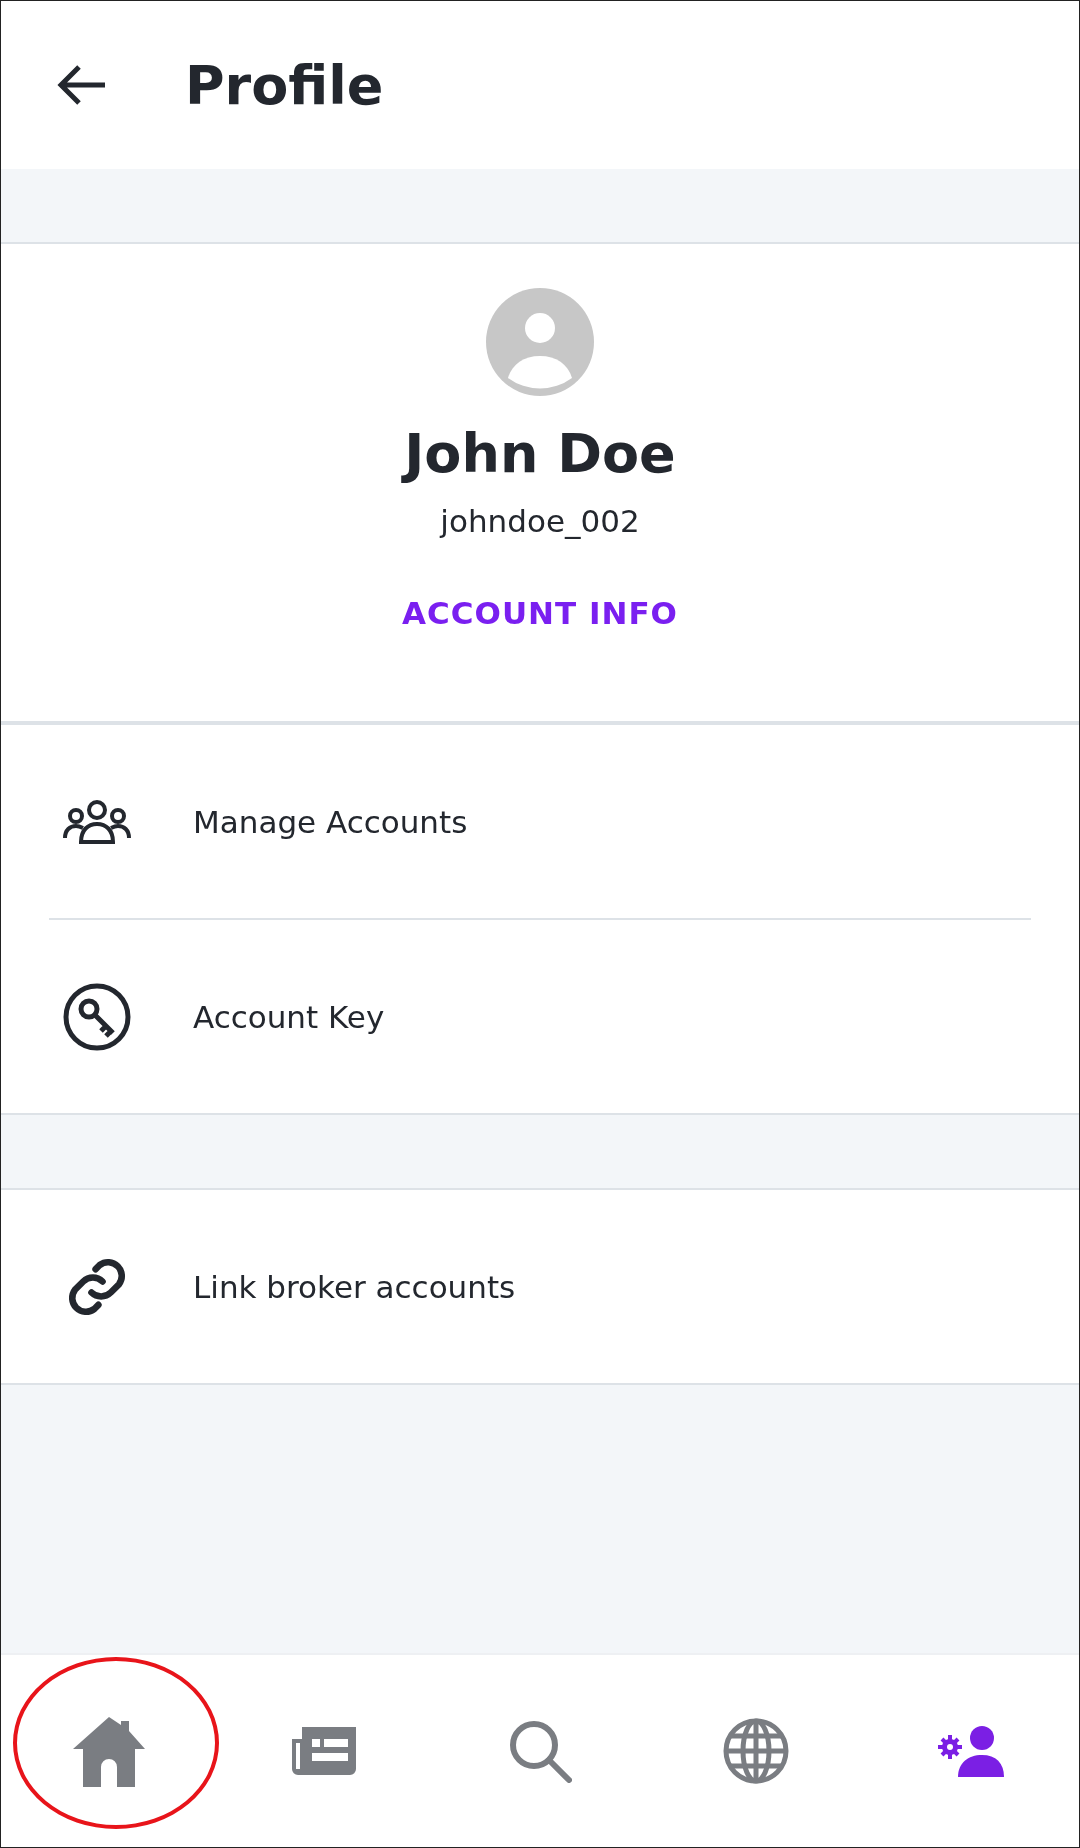  What do you see at coordinates (540, 1286) in the screenshot?
I see `menu-row: Link broker accounts` at bounding box center [540, 1286].